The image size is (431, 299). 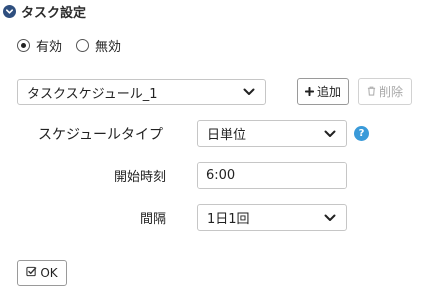 I want to click on schedule-type-select: 日単位, so click(x=272, y=133).